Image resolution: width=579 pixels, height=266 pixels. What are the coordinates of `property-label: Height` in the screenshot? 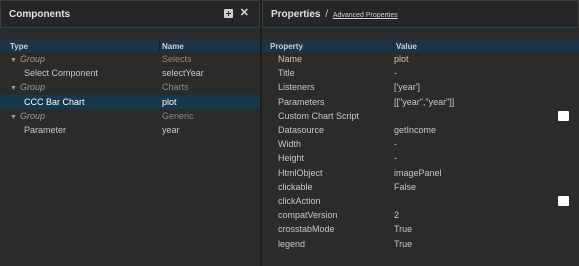 It's located at (291, 158).